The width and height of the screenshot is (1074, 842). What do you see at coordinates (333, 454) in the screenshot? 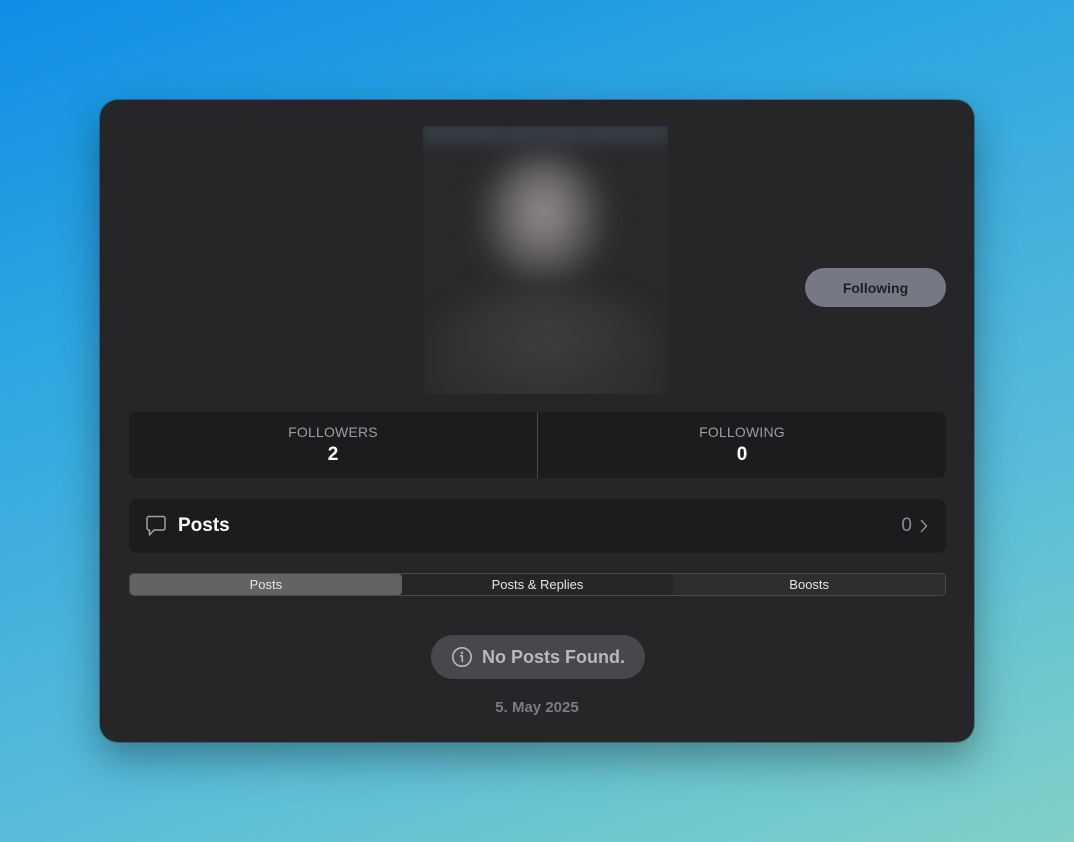
I see `followers-count: 2` at bounding box center [333, 454].